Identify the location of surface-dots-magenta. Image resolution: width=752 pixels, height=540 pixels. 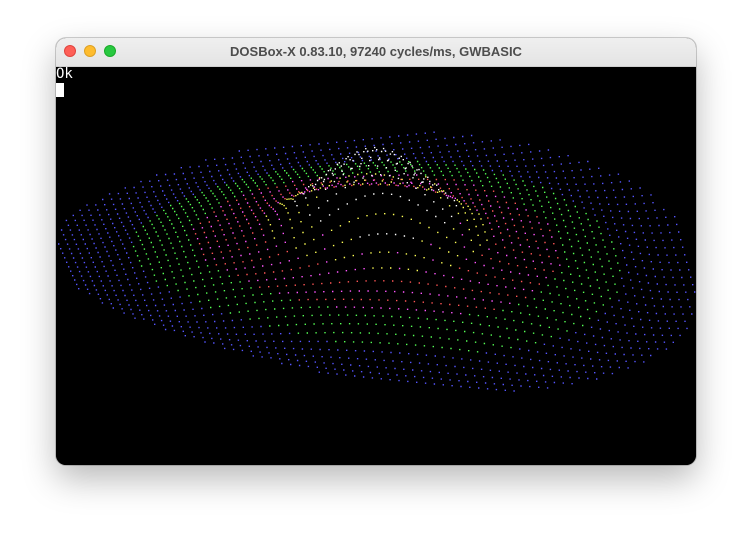
(376, 244).